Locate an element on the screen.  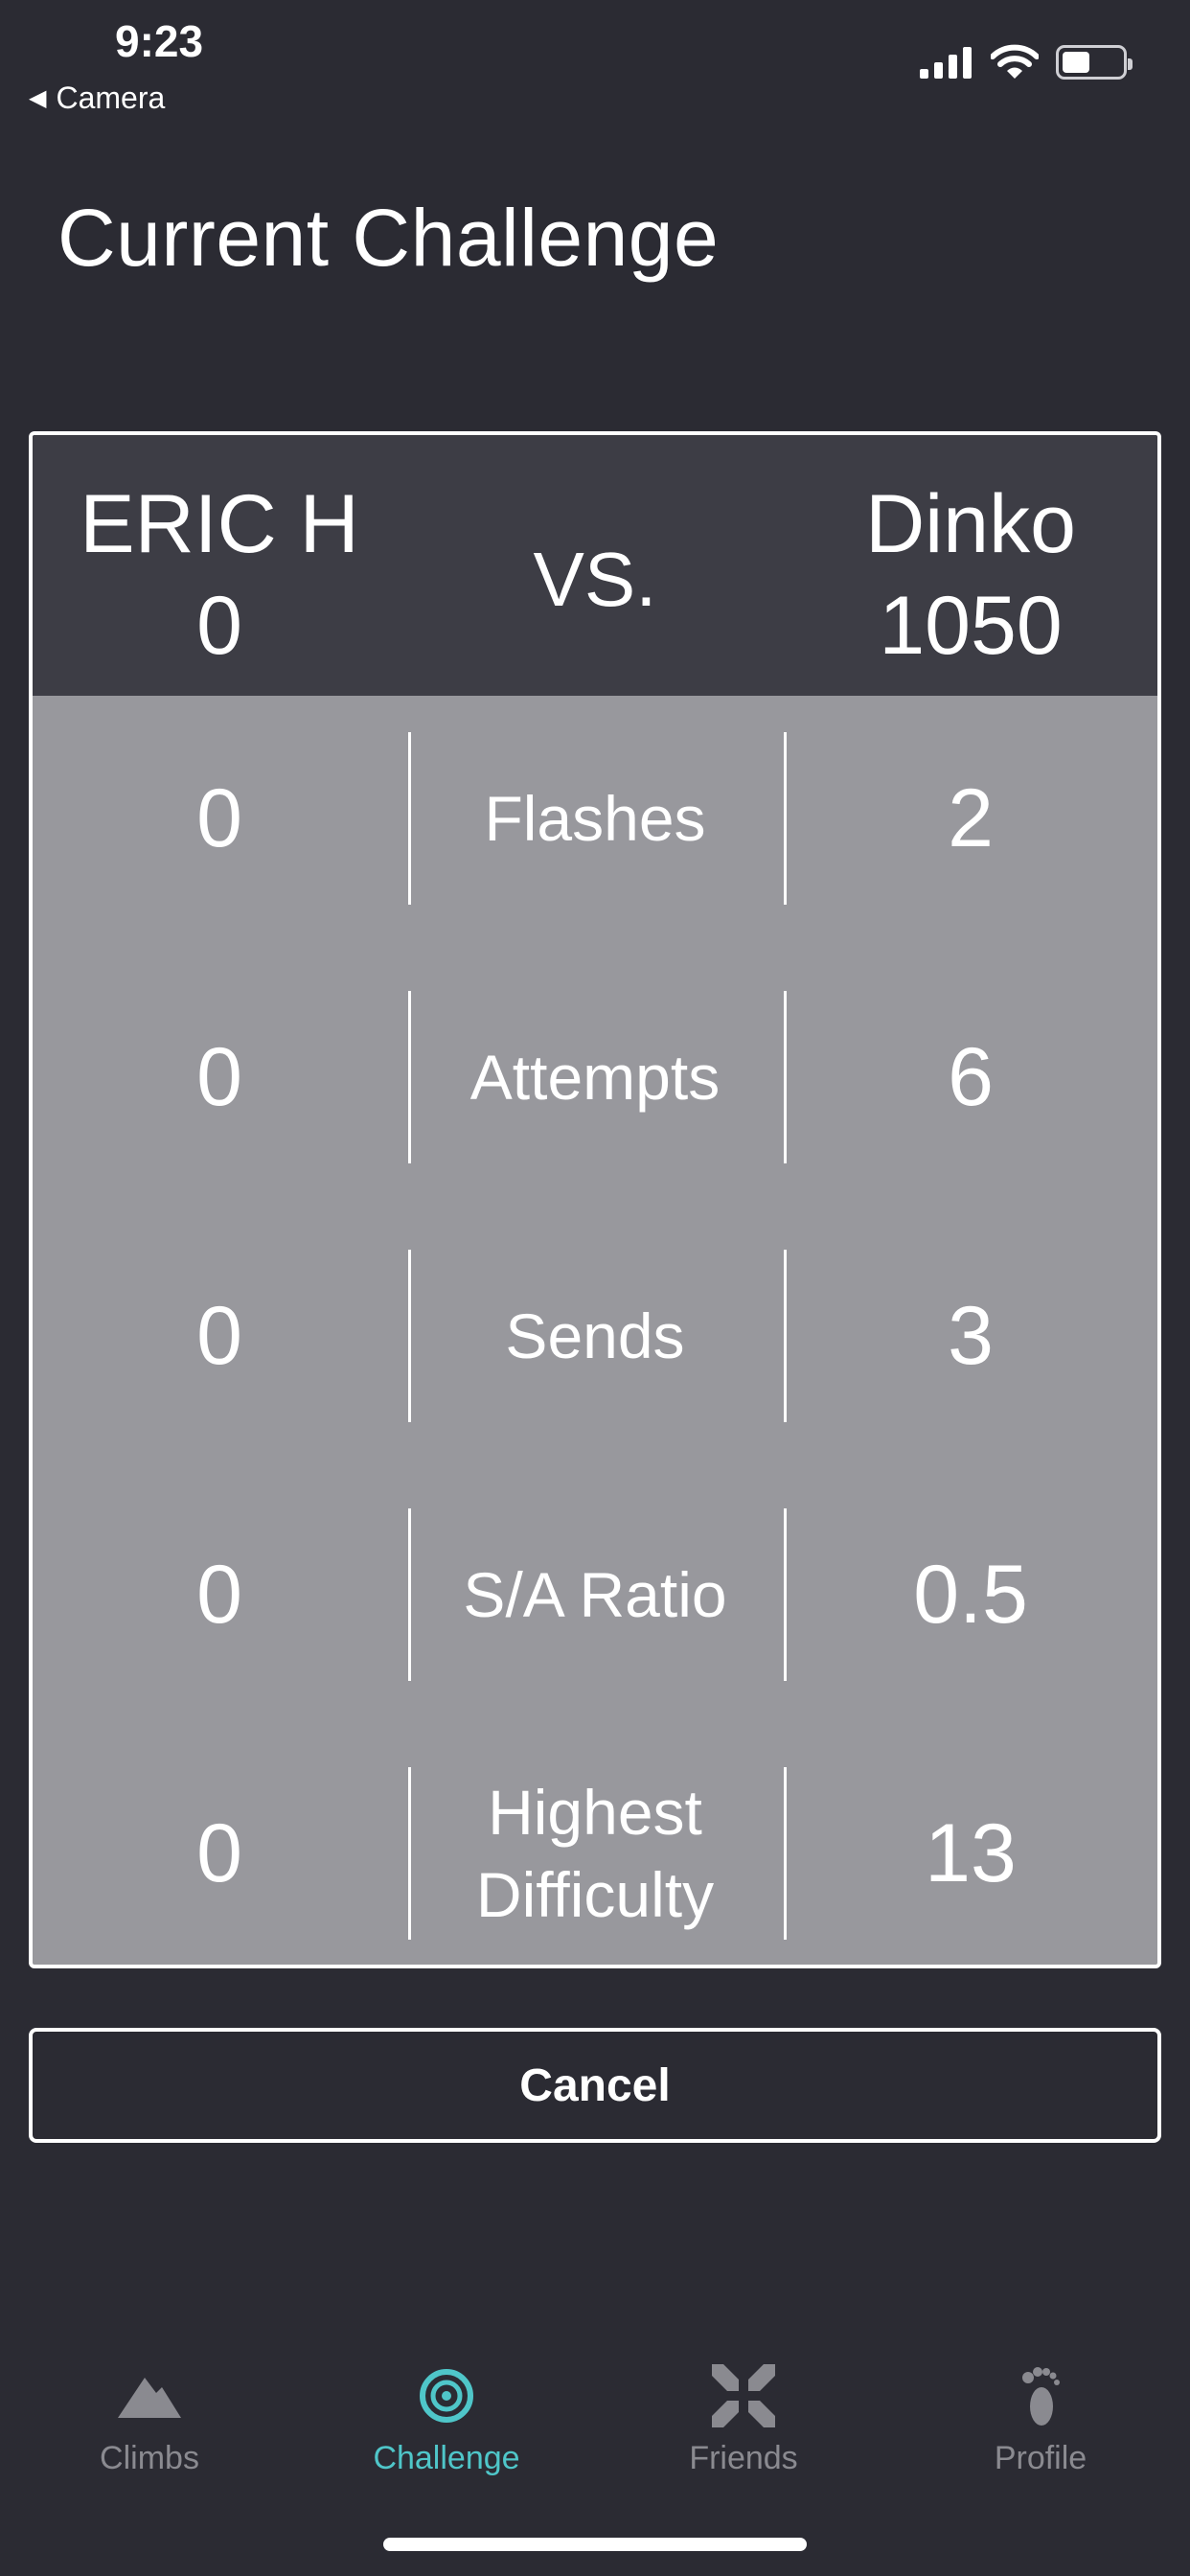
tab-climbs: Climbs is located at coordinates (149, 2417).